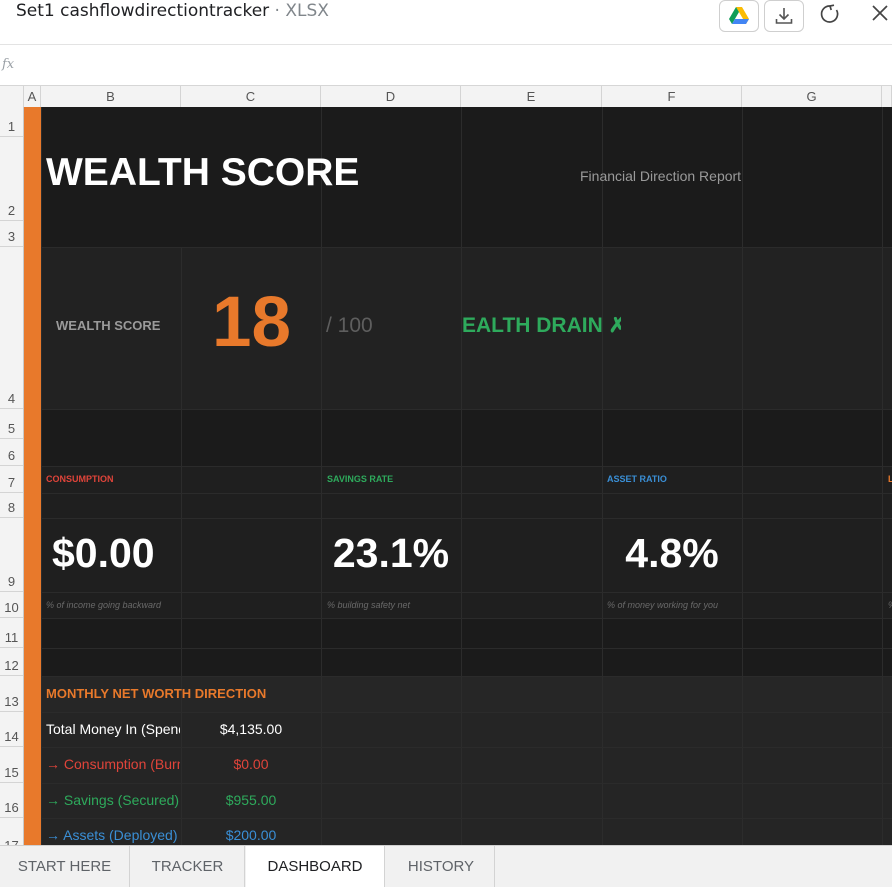 This screenshot has height=887, width=892. Describe the element at coordinates (369, 605) in the screenshot. I see `kpi-savings-caption: % building safety net` at that location.